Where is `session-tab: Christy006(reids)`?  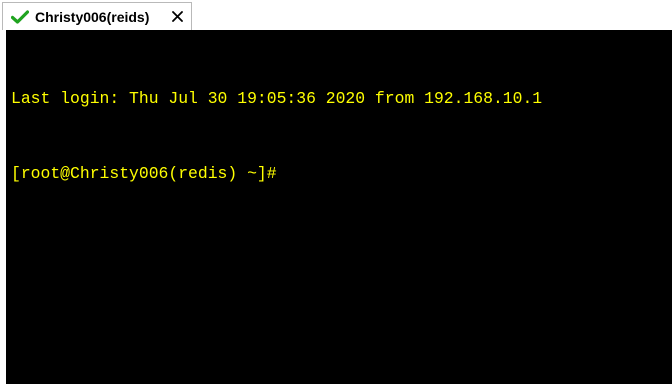
session-tab: Christy006(reids) is located at coordinates (97, 16).